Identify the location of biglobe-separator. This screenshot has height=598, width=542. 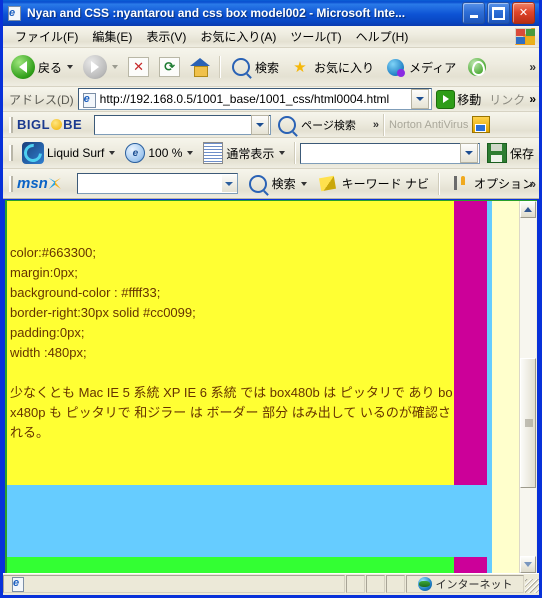
(384, 124).